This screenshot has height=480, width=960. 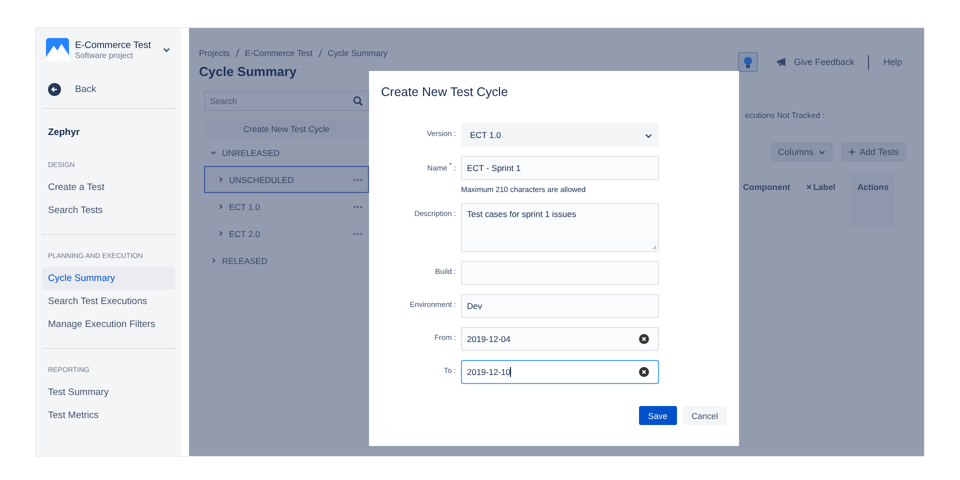 What do you see at coordinates (286, 260) in the screenshot?
I see `tree-item: RELEASED` at bounding box center [286, 260].